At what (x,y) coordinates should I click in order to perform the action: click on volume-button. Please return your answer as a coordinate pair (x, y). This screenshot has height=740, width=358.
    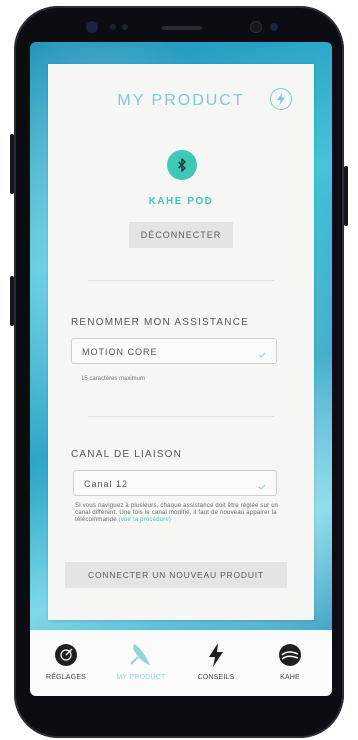
    Looking at the image, I should click on (12, 164).